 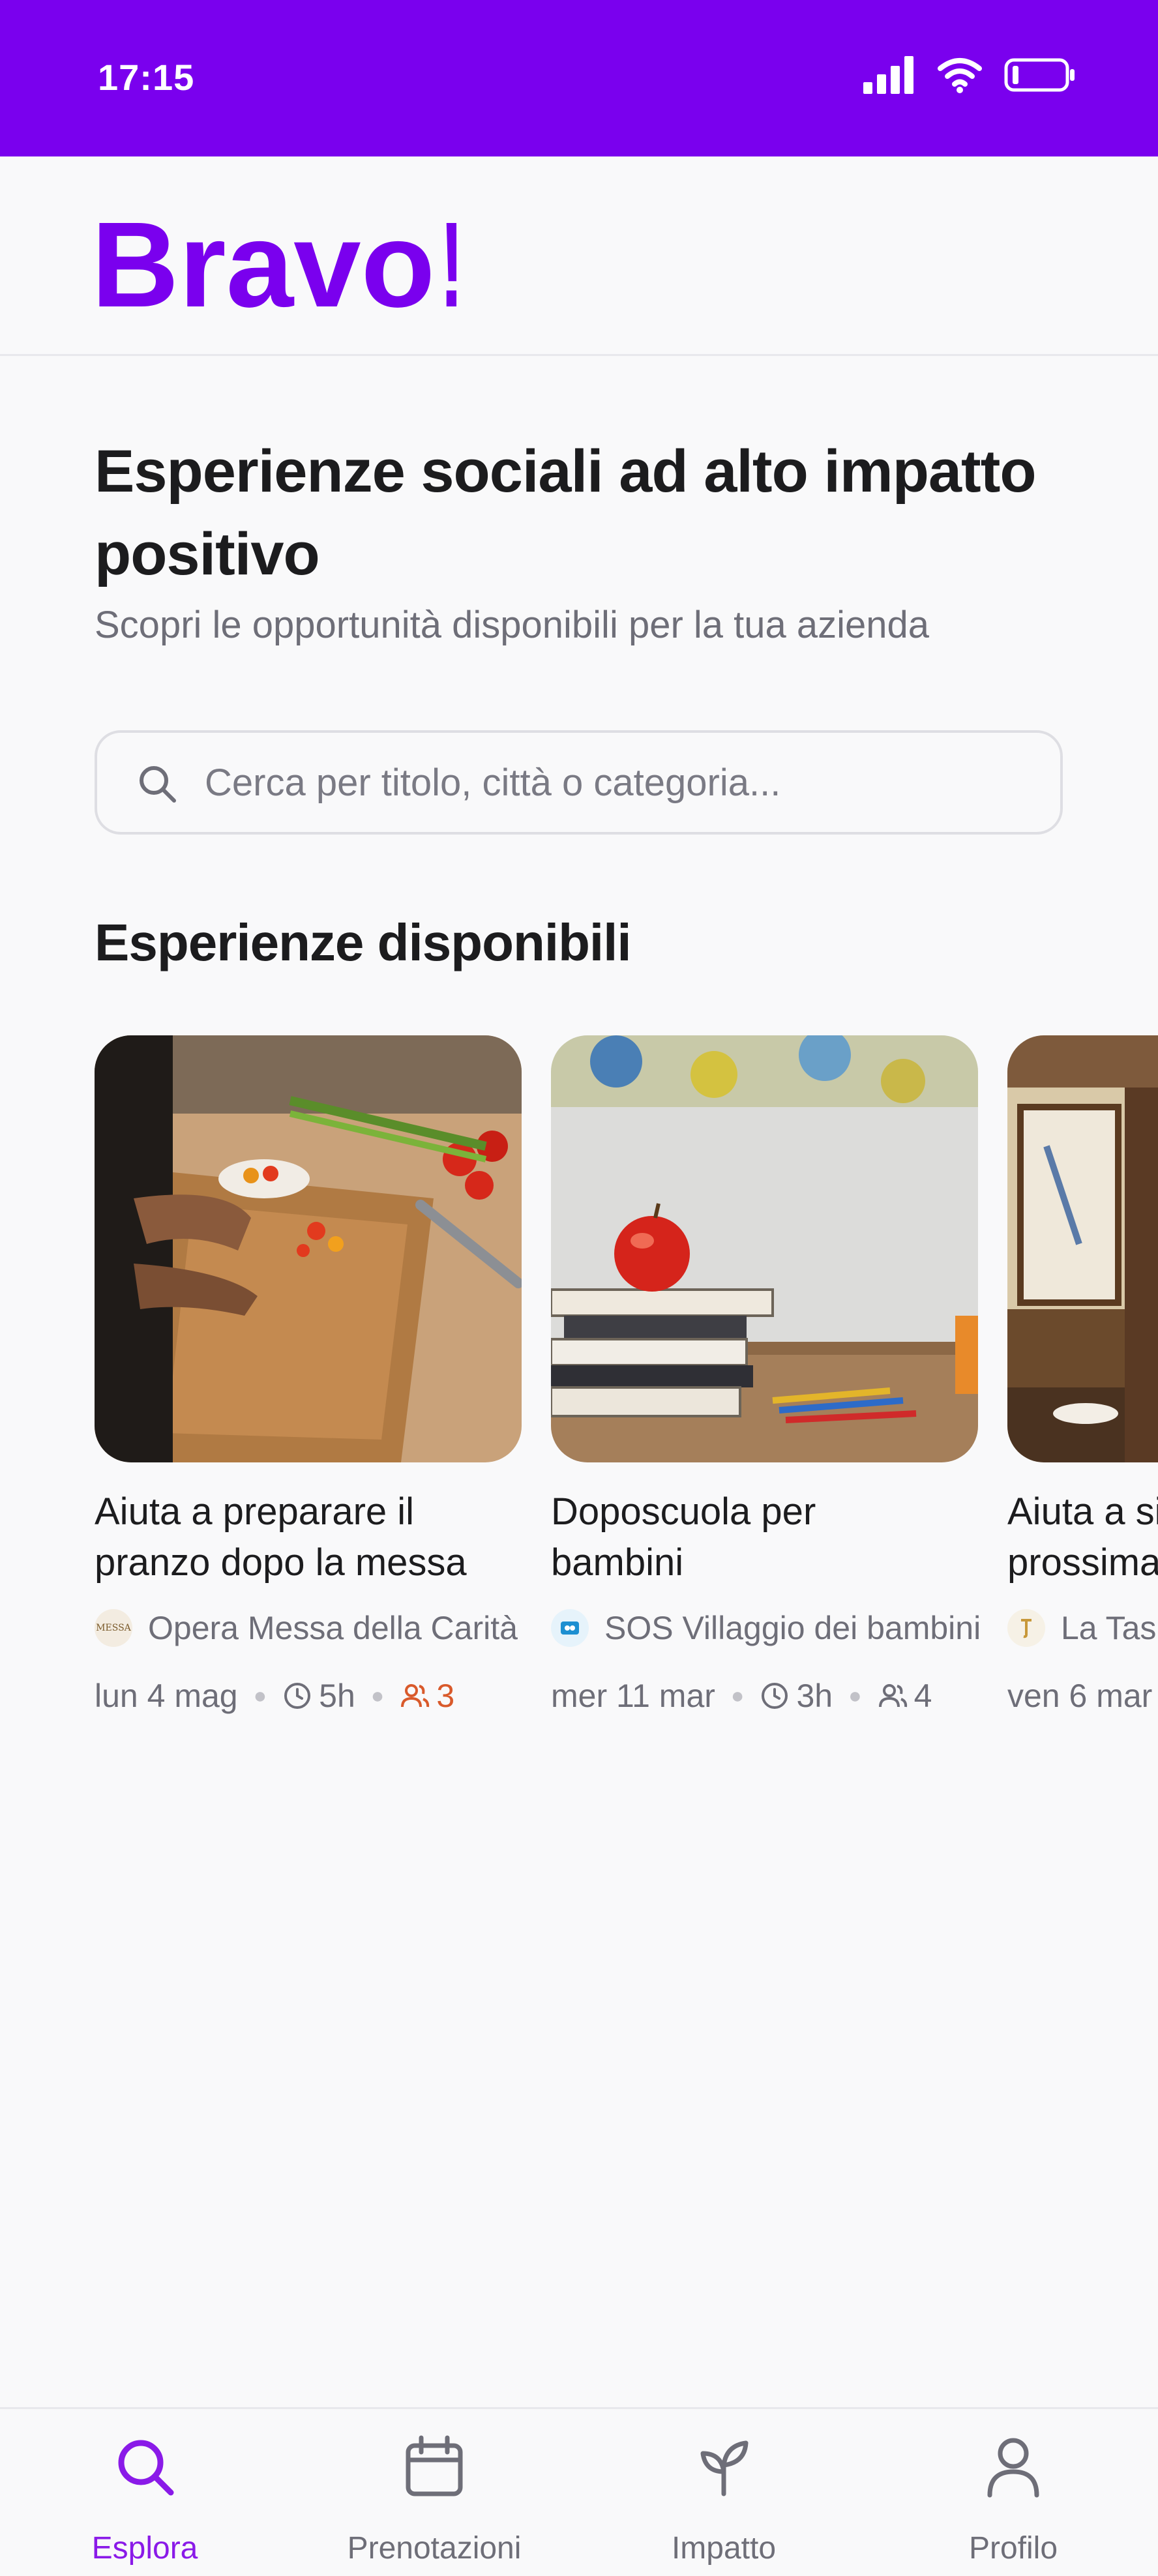 I want to click on experience-organization: SOS Villaggio dei bambini, so click(x=766, y=1628).